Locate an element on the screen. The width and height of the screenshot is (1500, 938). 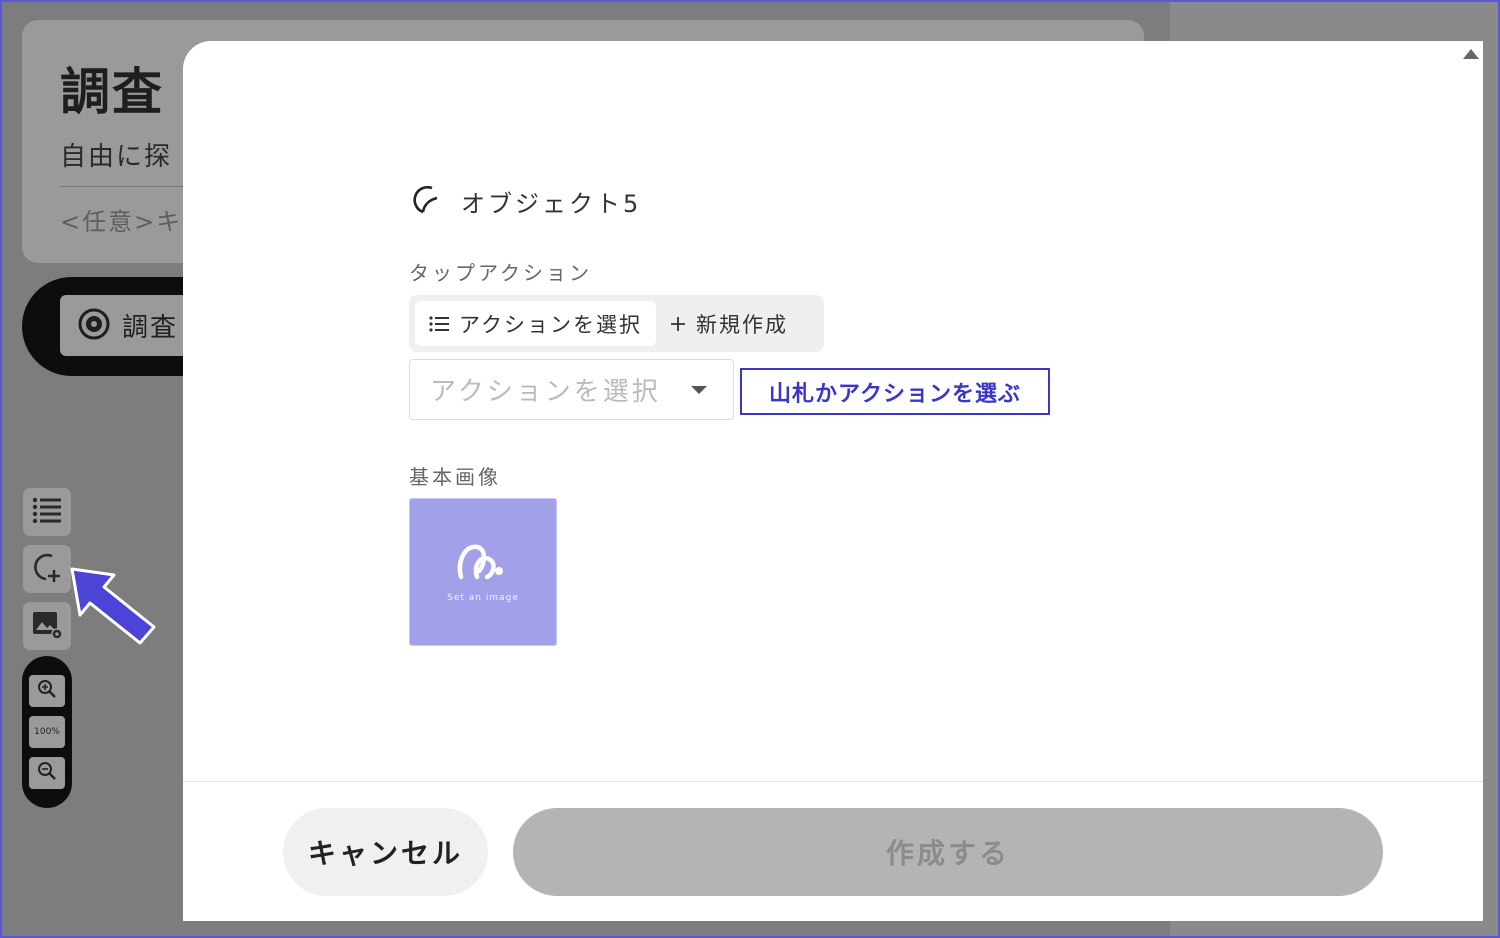
annotation-callout: 山札かアクションを選ぶ is located at coordinates (895, 391).